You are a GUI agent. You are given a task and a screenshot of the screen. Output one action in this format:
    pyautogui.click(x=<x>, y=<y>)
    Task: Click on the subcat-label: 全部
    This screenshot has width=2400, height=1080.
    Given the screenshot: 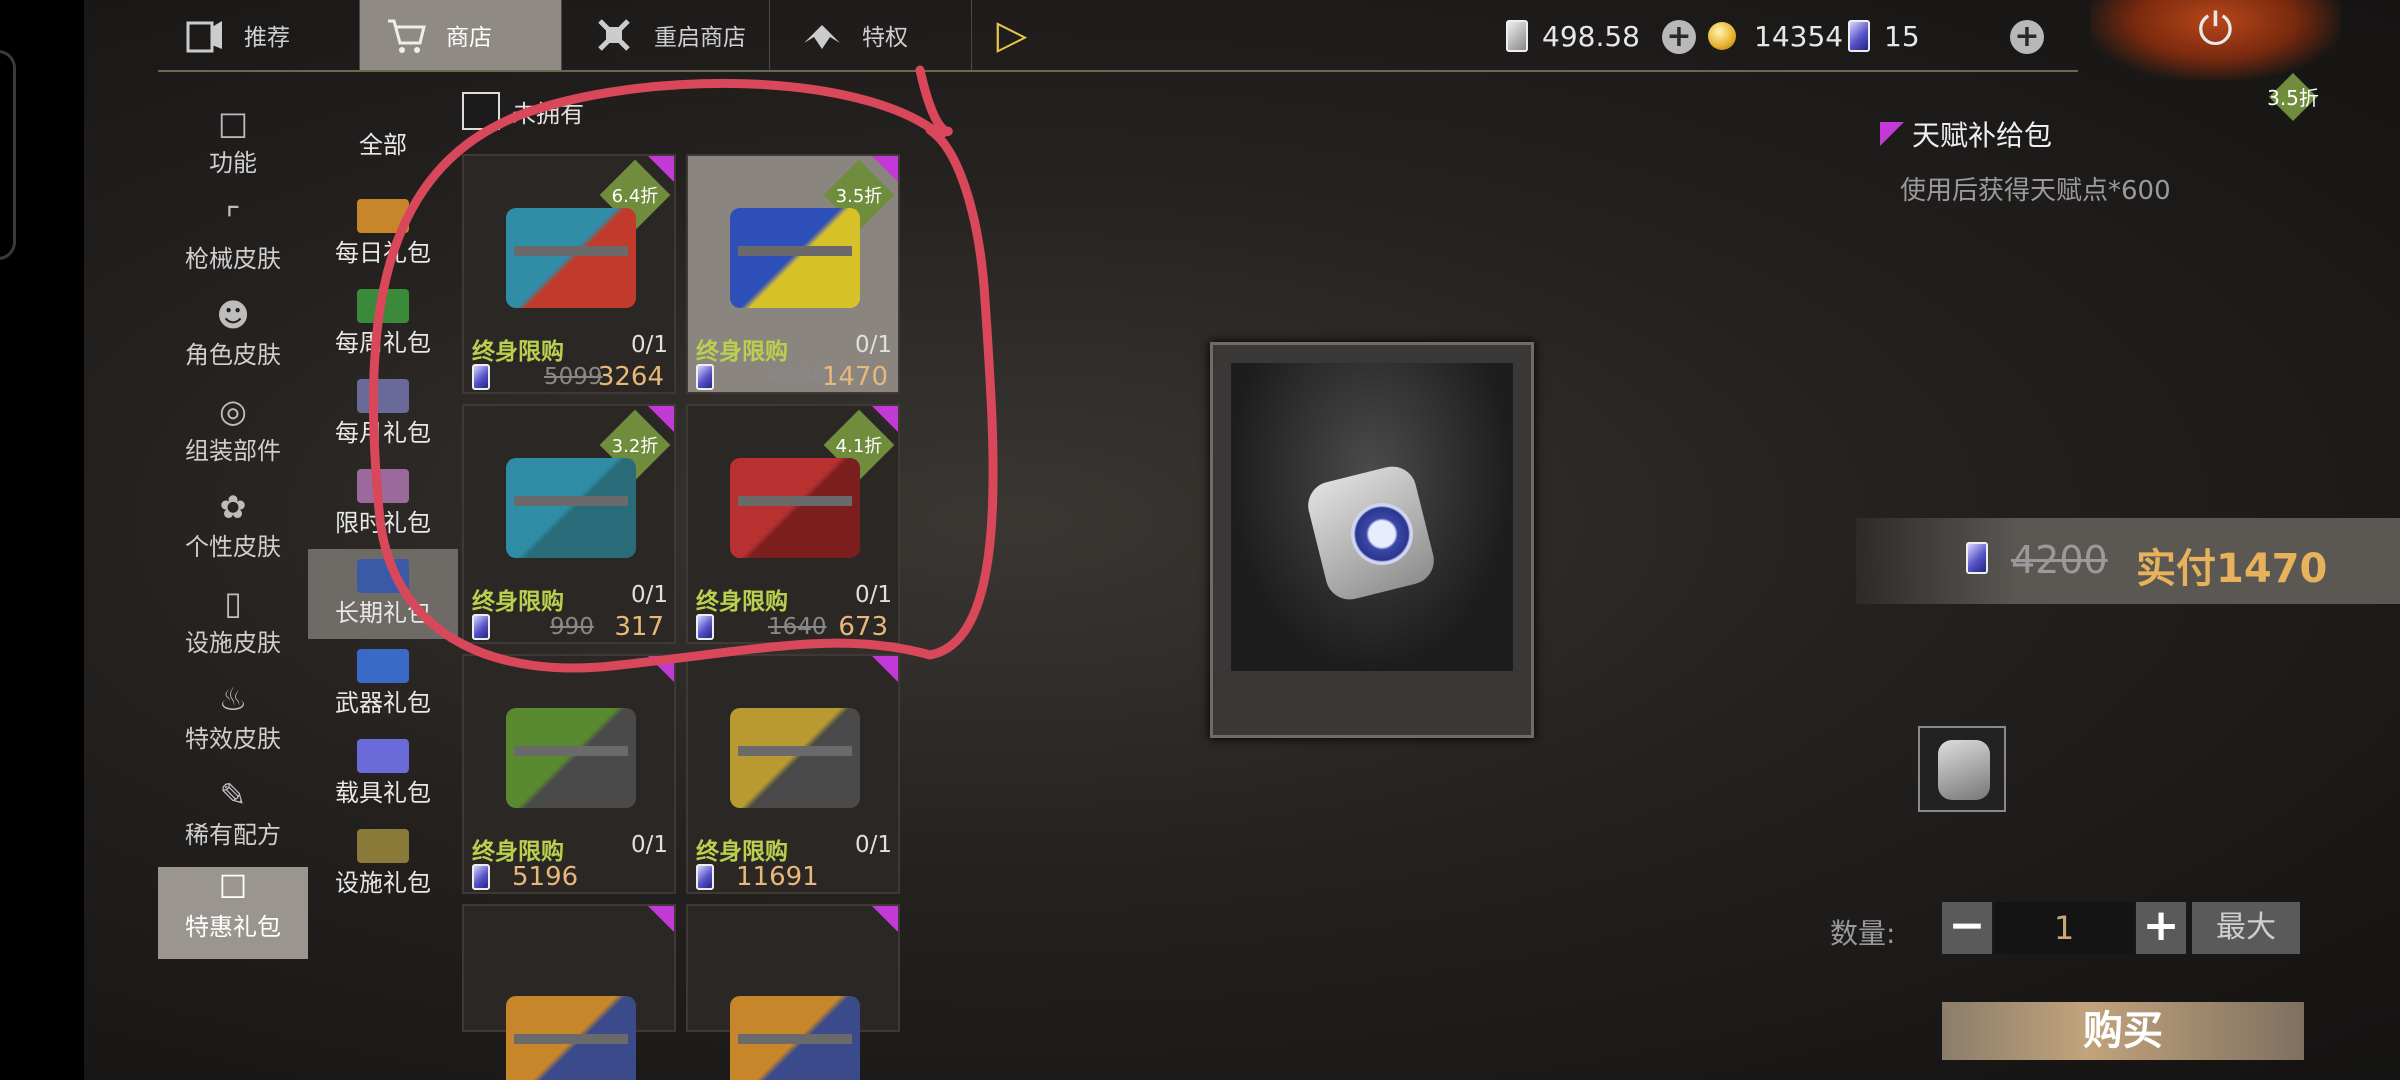 What is the action you would take?
    pyautogui.click(x=383, y=145)
    